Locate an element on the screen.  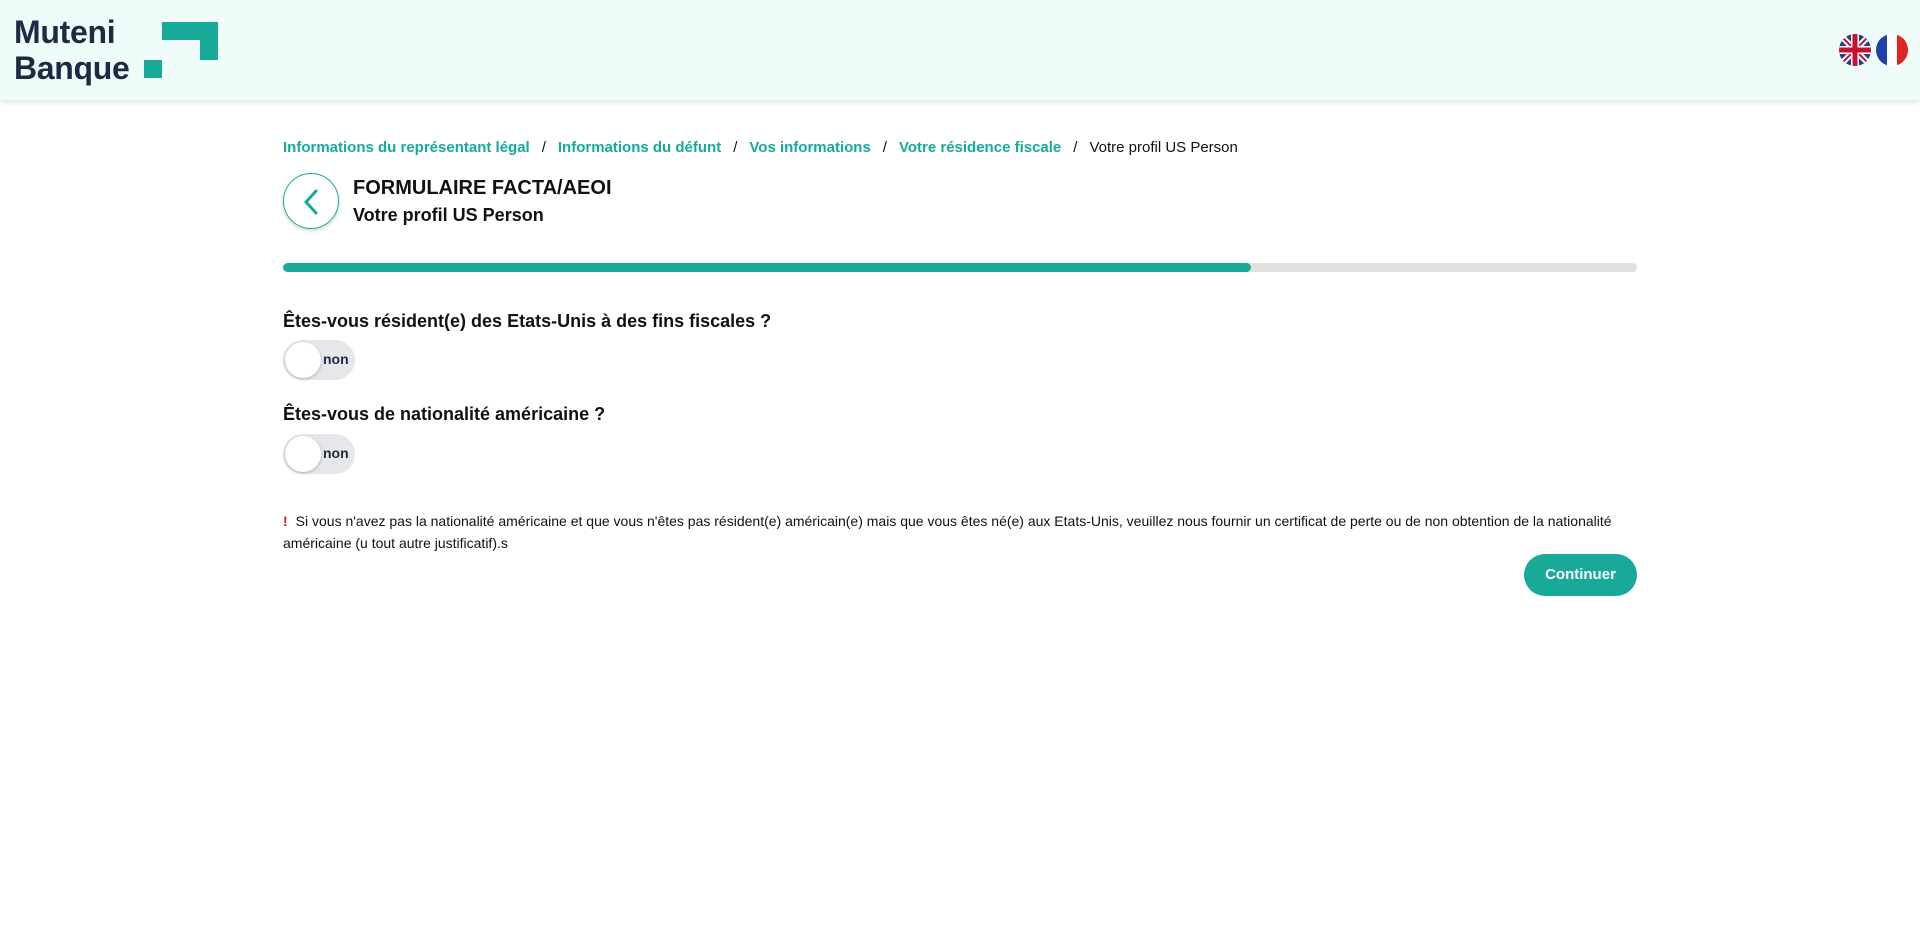
logo-line-2: Banque is located at coordinates (72, 68).